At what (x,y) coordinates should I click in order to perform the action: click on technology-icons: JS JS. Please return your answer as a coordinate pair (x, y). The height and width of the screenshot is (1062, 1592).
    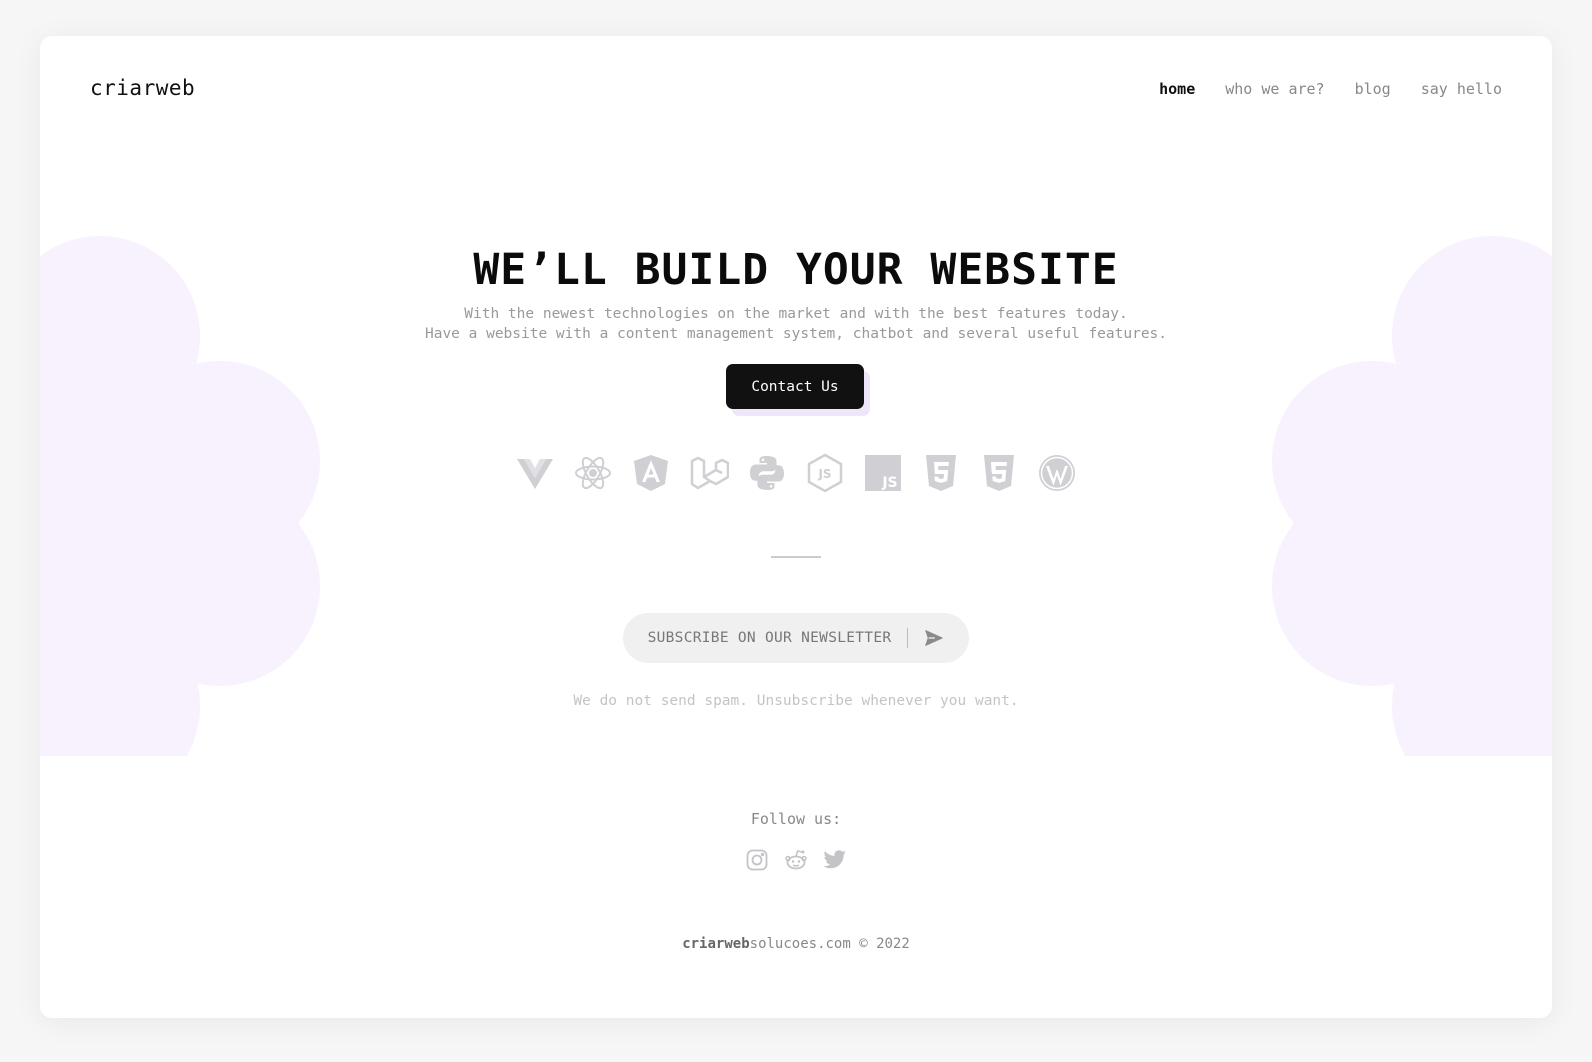
    Looking at the image, I should click on (796, 475).